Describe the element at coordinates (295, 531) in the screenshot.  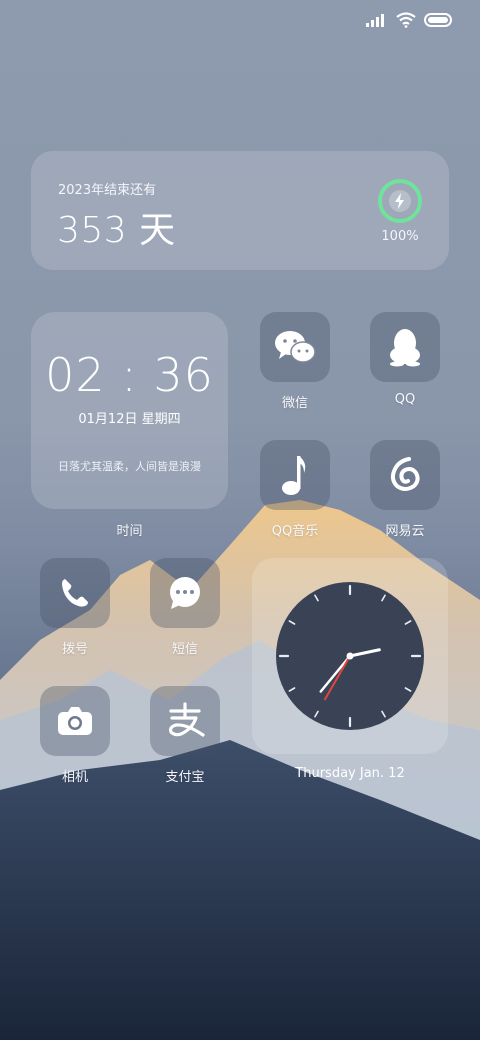
I see `app-label-qqmusic: QQ音乐` at that location.